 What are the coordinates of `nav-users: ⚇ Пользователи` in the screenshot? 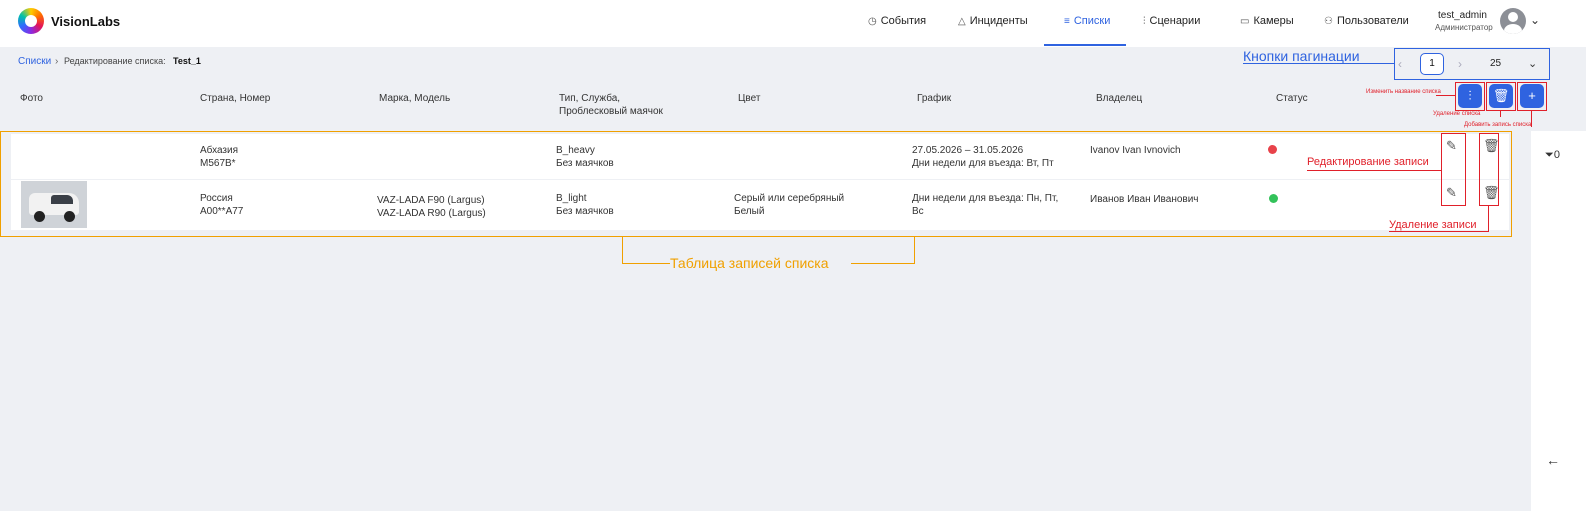 It's located at (1366, 21).